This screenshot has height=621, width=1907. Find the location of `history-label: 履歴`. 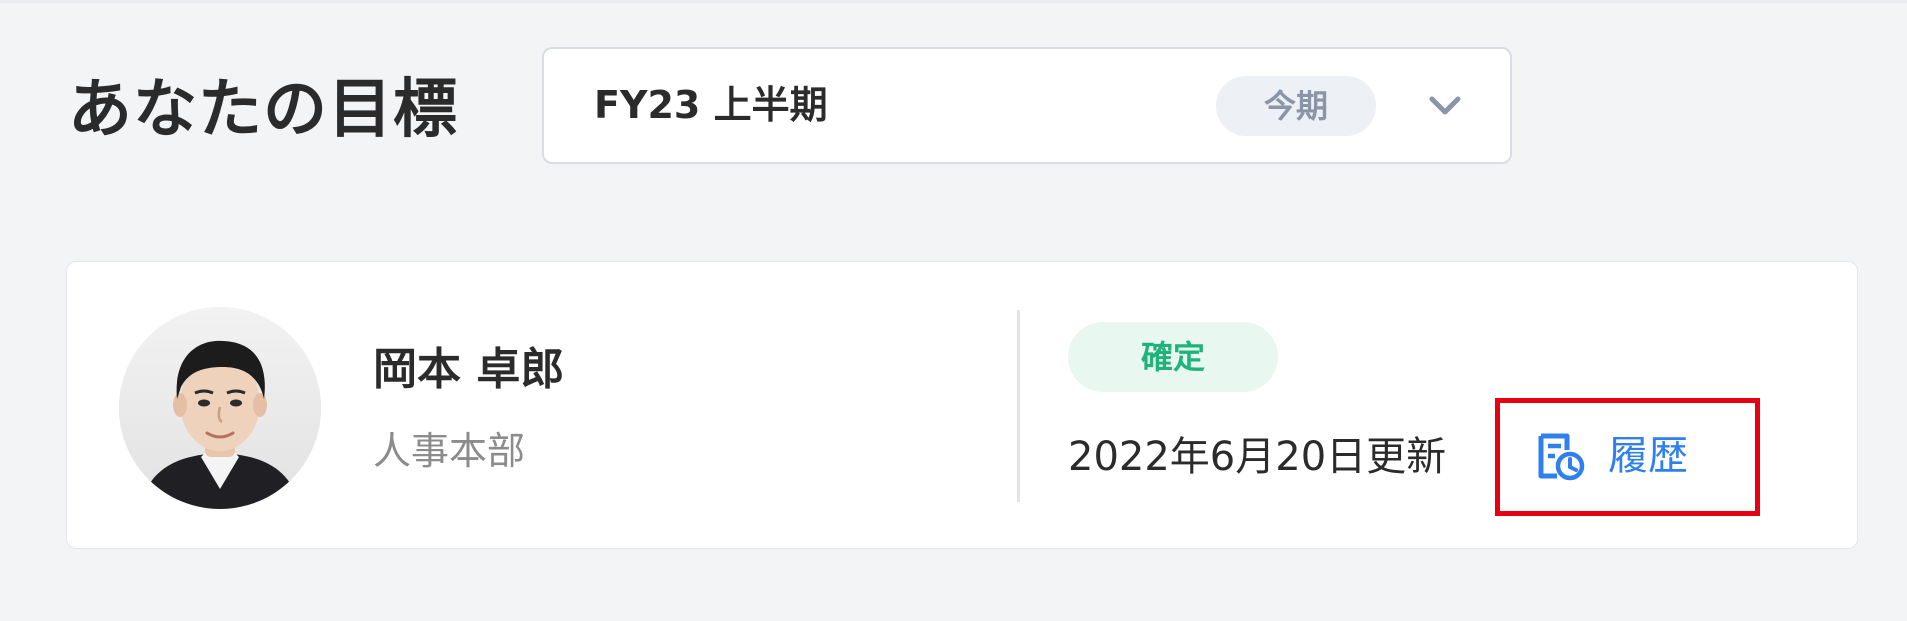

history-label: 履歴 is located at coordinates (1648, 456).